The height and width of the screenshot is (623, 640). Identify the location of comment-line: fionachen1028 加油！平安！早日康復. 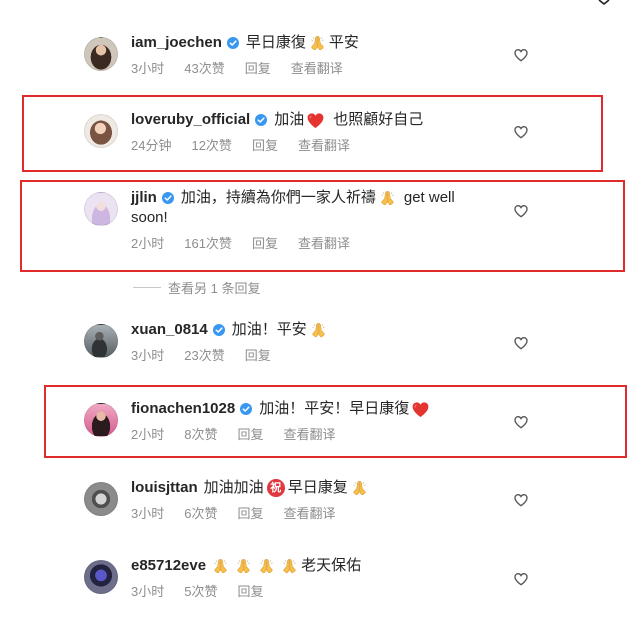
(321, 409).